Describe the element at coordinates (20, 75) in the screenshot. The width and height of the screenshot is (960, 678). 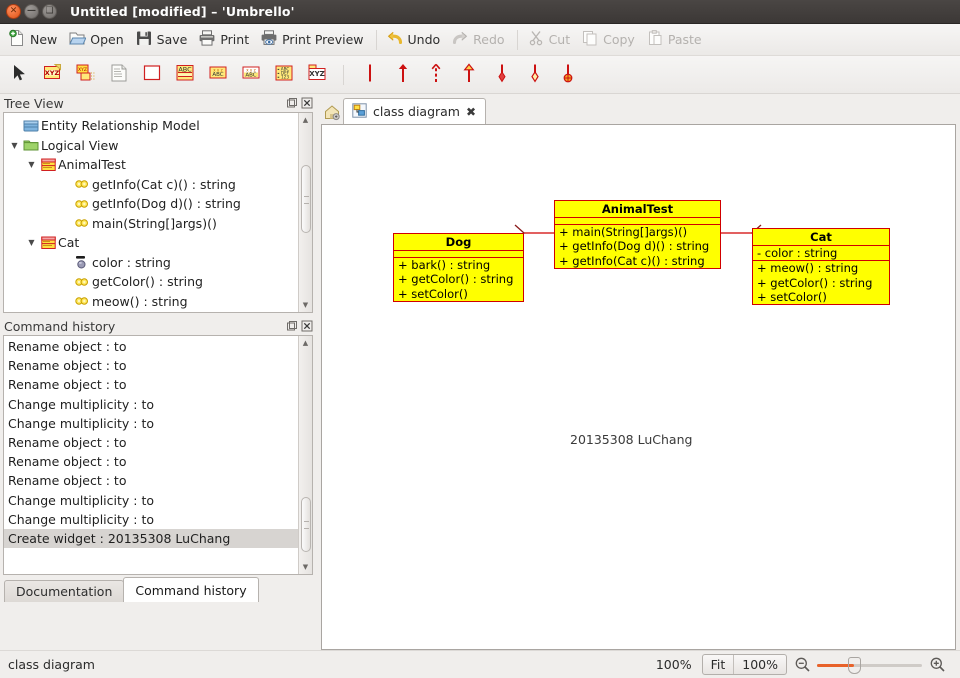
I see `select-pointer-tool` at that location.